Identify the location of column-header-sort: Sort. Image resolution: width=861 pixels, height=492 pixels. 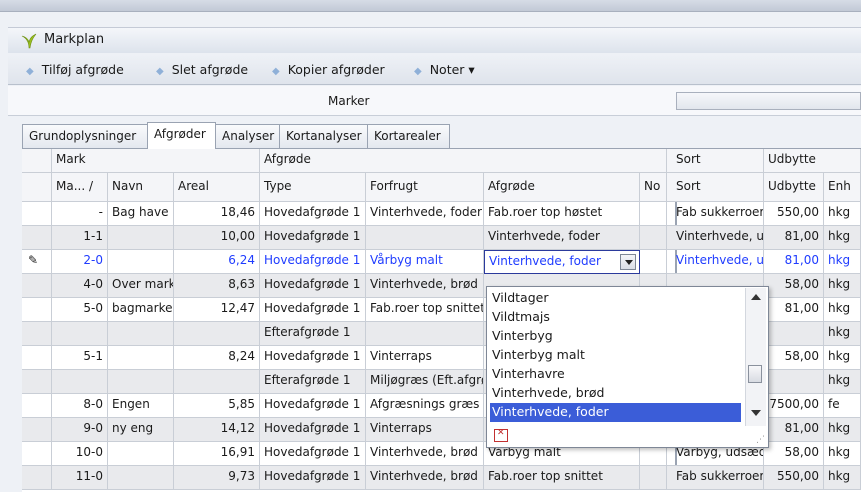
(718, 187).